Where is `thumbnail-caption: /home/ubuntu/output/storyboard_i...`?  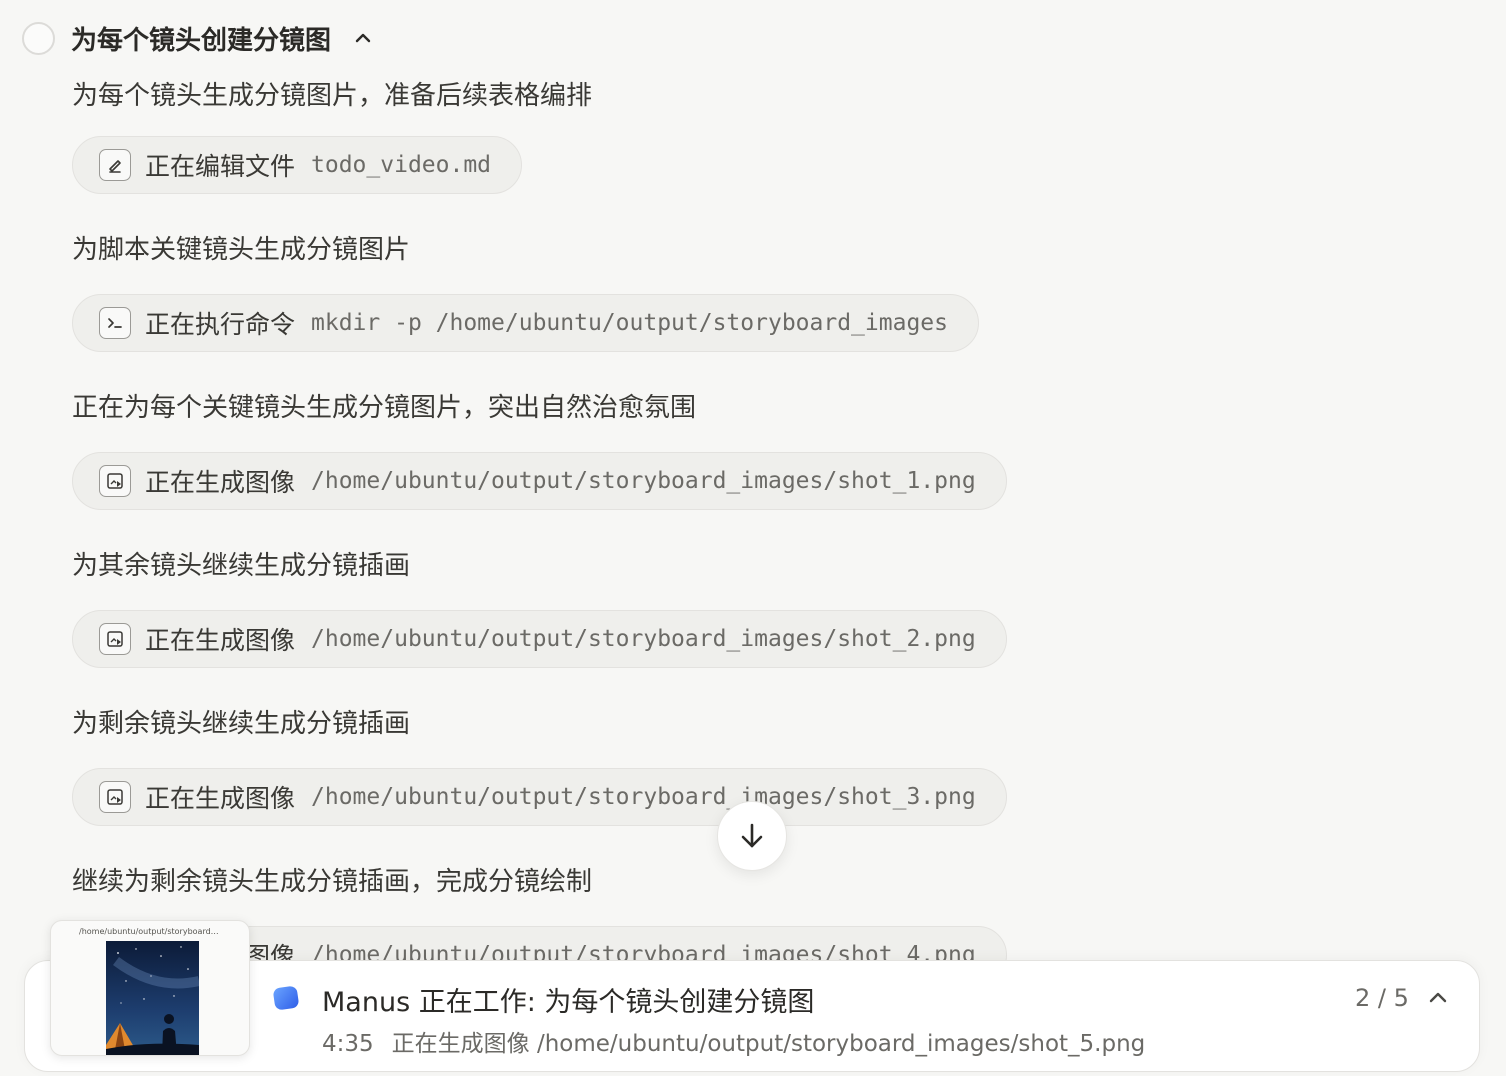 thumbnail-caption: /home/ubuntu/output/storyboard_i... is located at coordinates (152, 931).